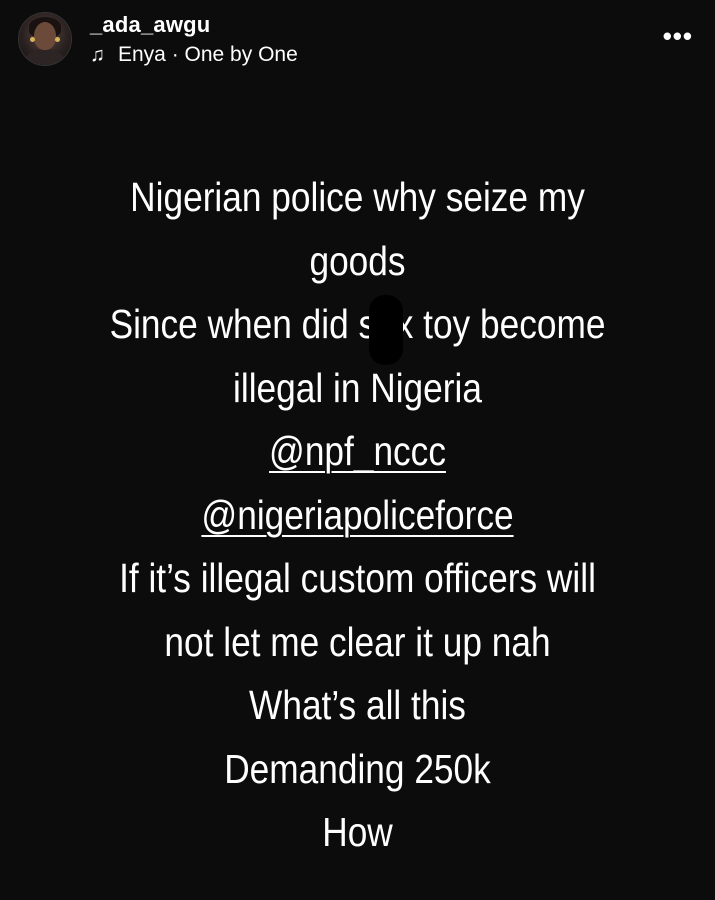 This screenshot has width=715, height=900. What do you see at coordinates (357, 324) in the screenshot?
I see `caption-line: Since when did s x toy become` at bounding box center [357, 324].